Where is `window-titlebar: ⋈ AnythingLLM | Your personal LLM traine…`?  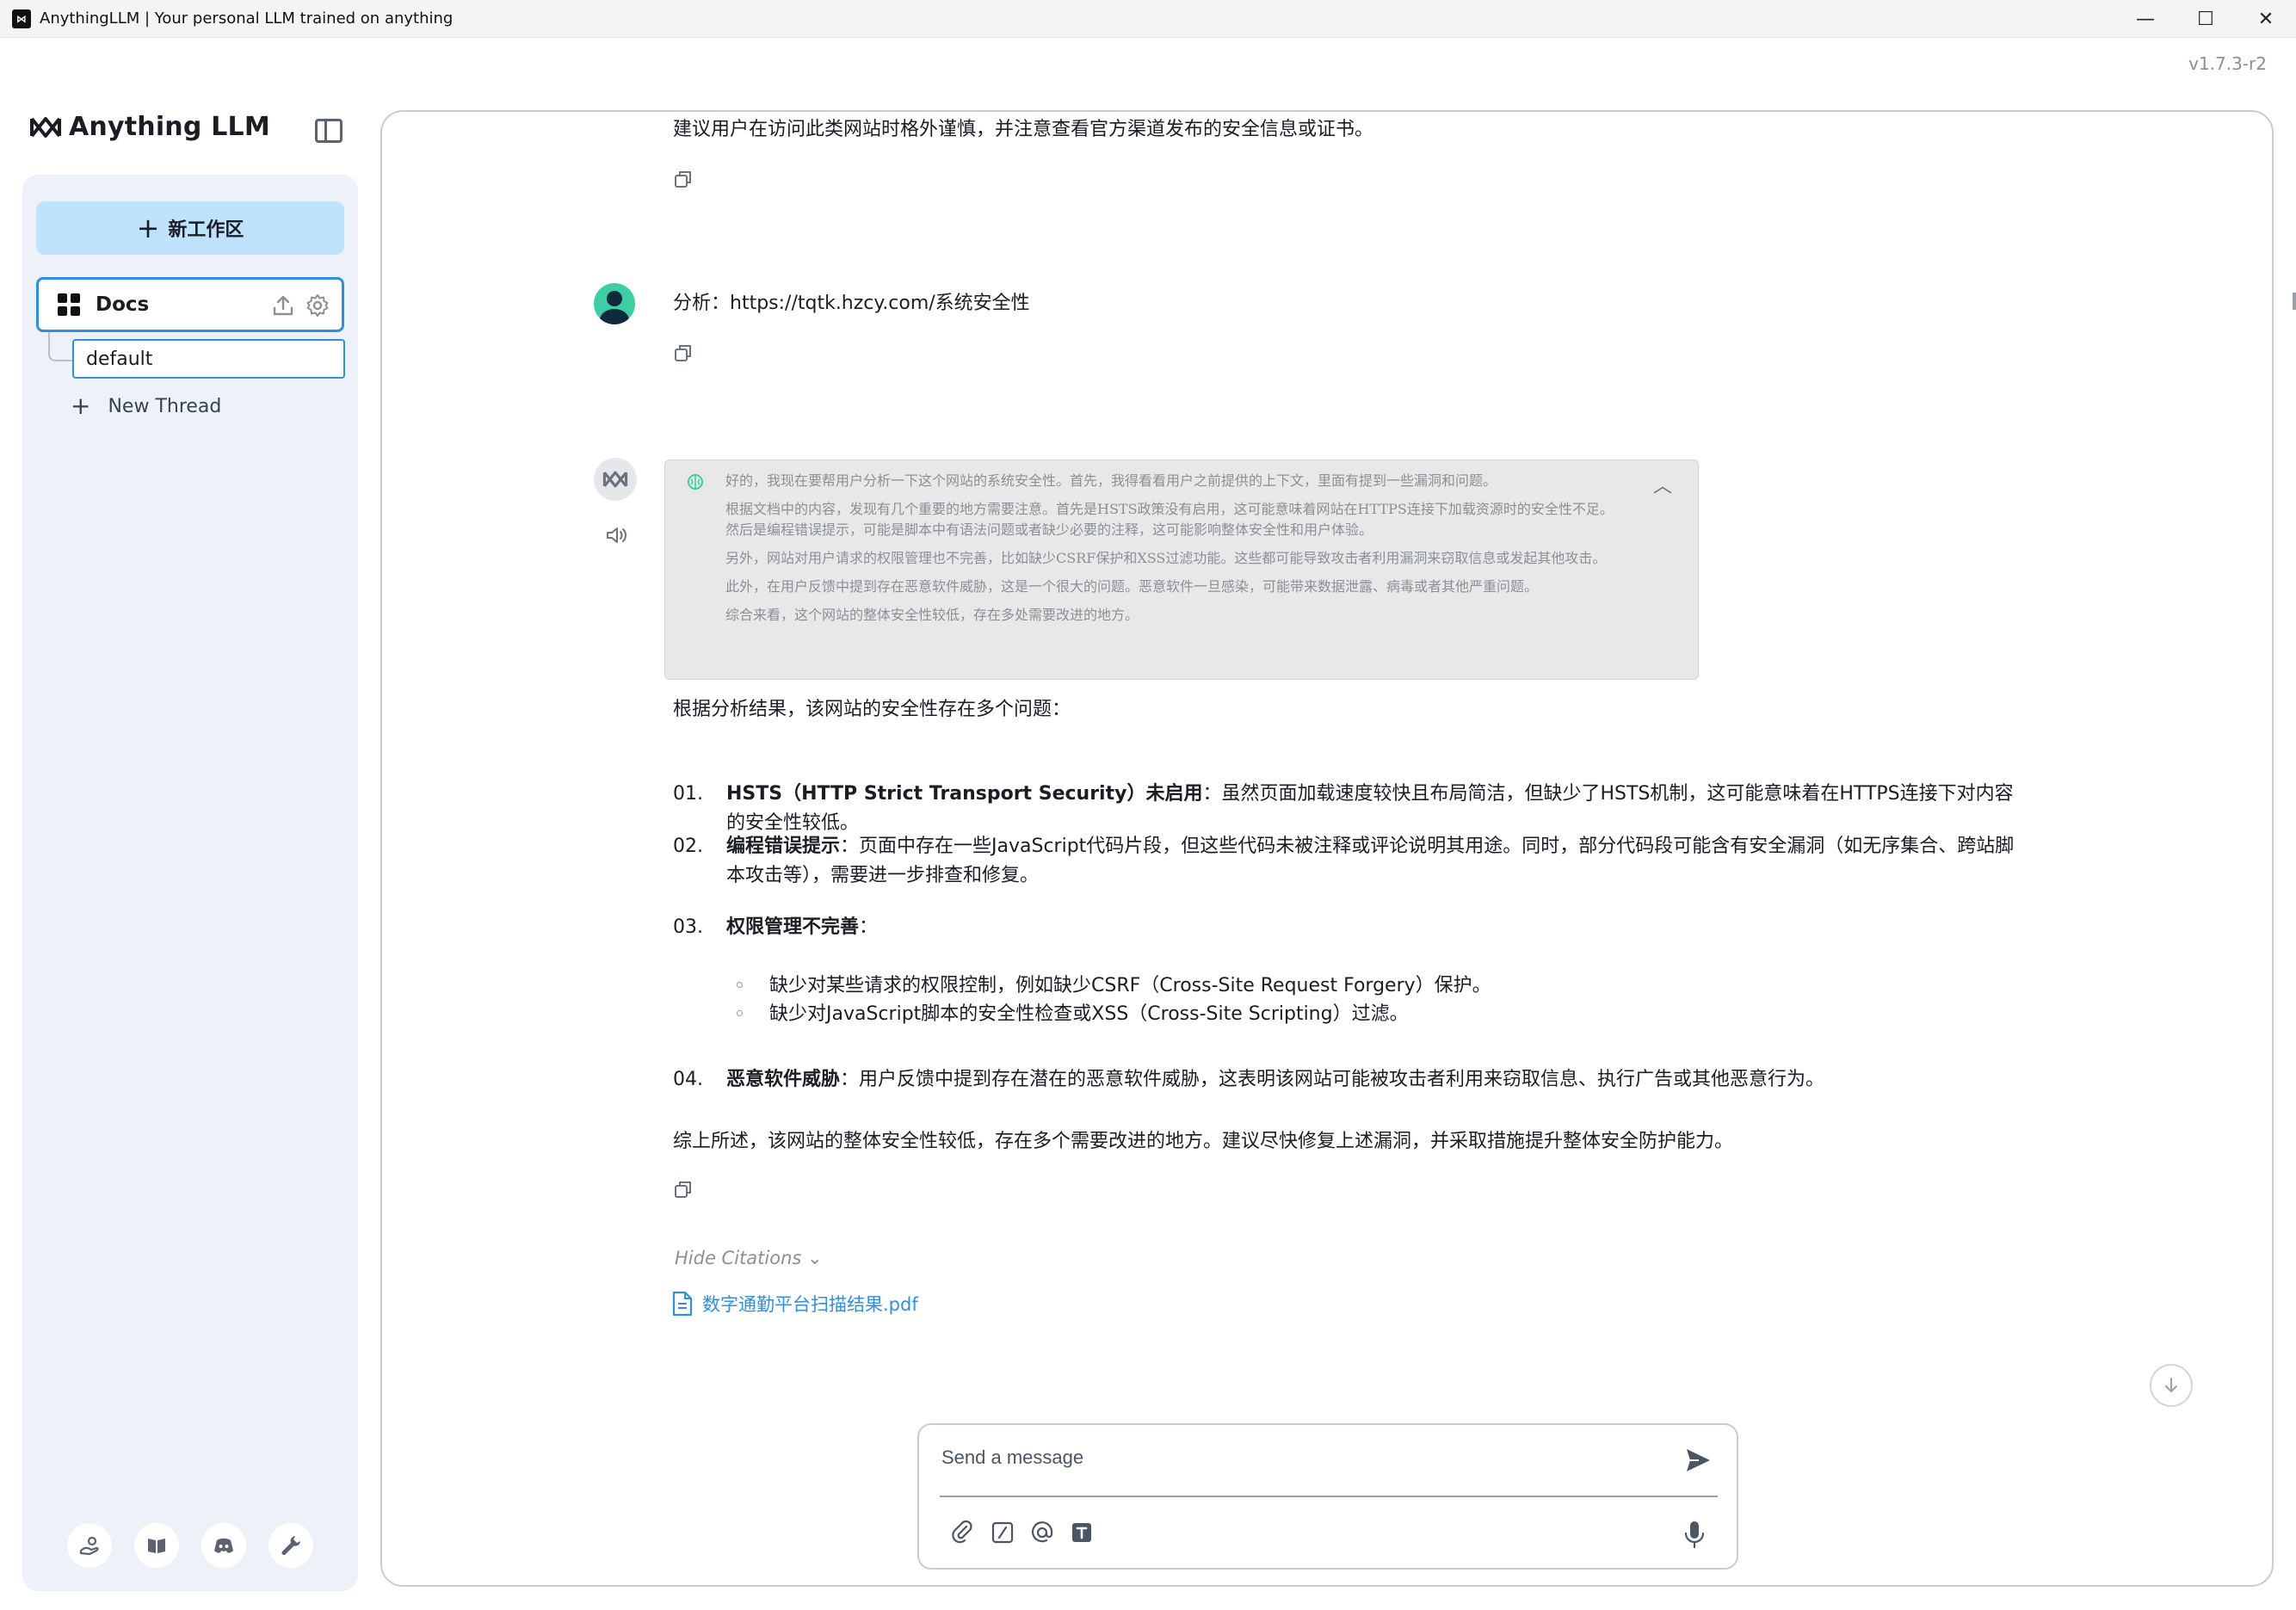
window-titlebar: ⋈ AnythingLLM | Your personal LLM traine… is located at coordinates (1148, 19).